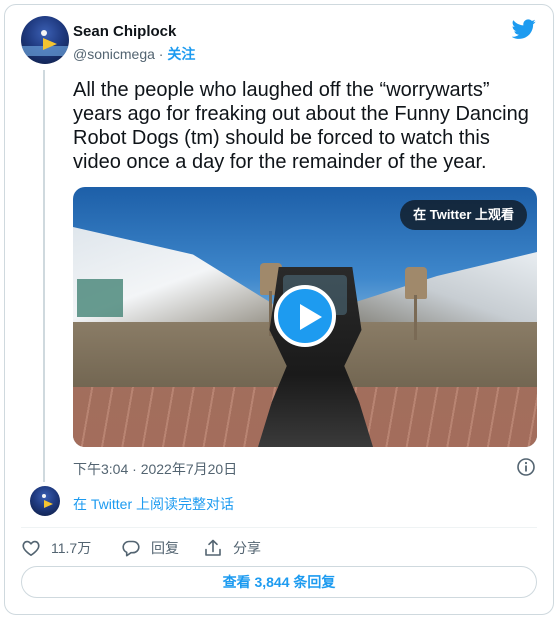 The image size is (558, 619). Describe the element at coordinates (213, 547) in the screenshot. I see `share-icon` at that location.